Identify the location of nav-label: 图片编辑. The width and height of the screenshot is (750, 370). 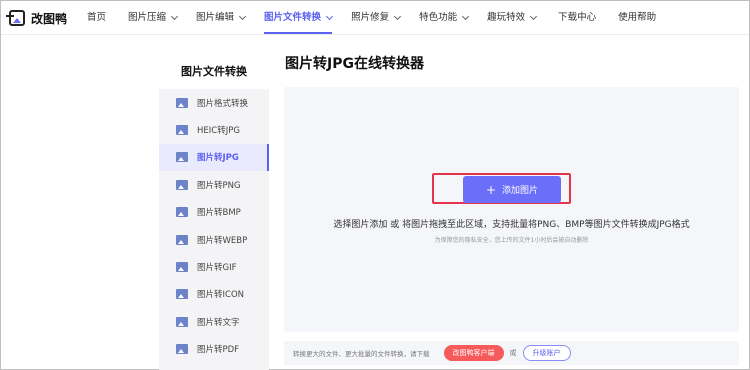
(215, 17).